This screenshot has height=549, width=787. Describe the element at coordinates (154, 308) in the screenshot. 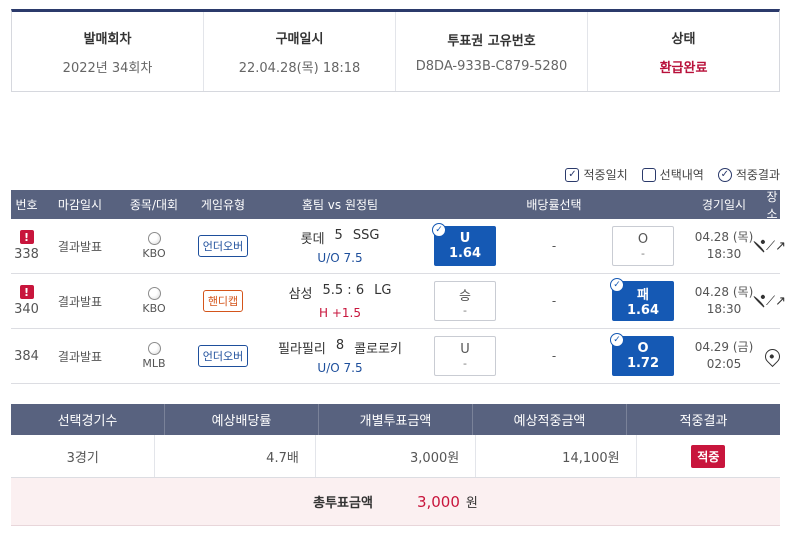

I see `game-league: KBO` at that location.